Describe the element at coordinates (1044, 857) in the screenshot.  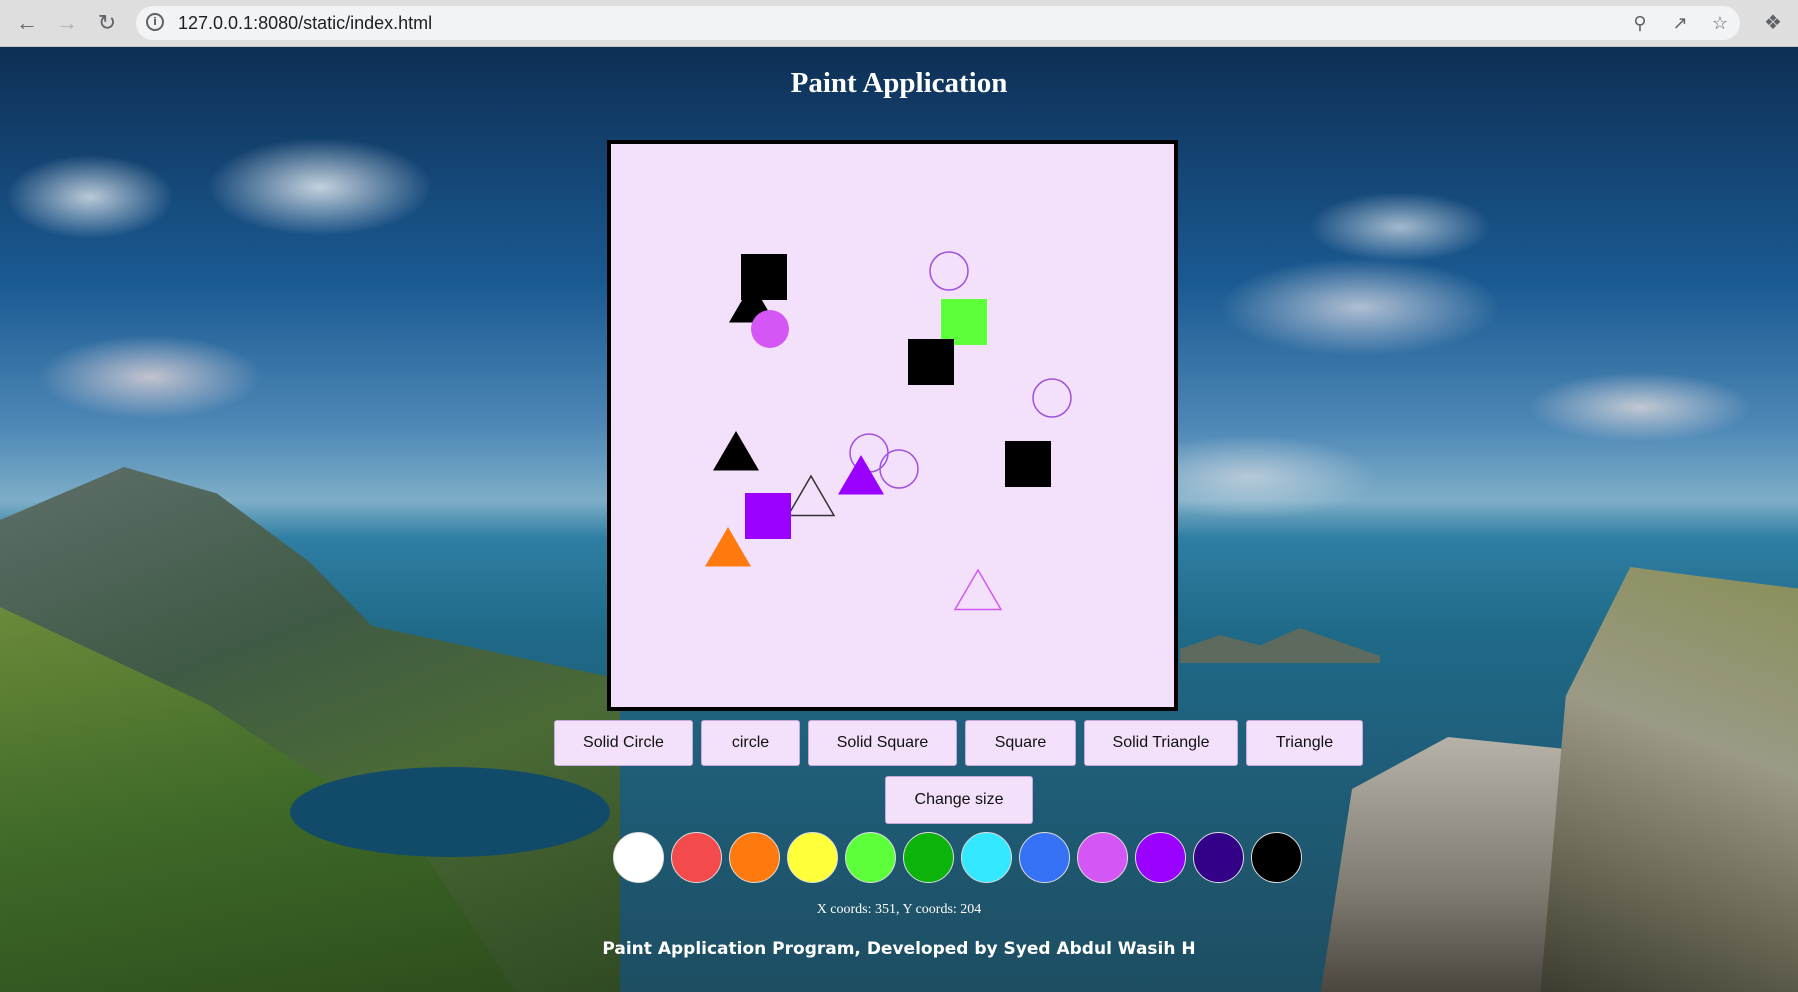
I see `color-swatch-blue` at that location.